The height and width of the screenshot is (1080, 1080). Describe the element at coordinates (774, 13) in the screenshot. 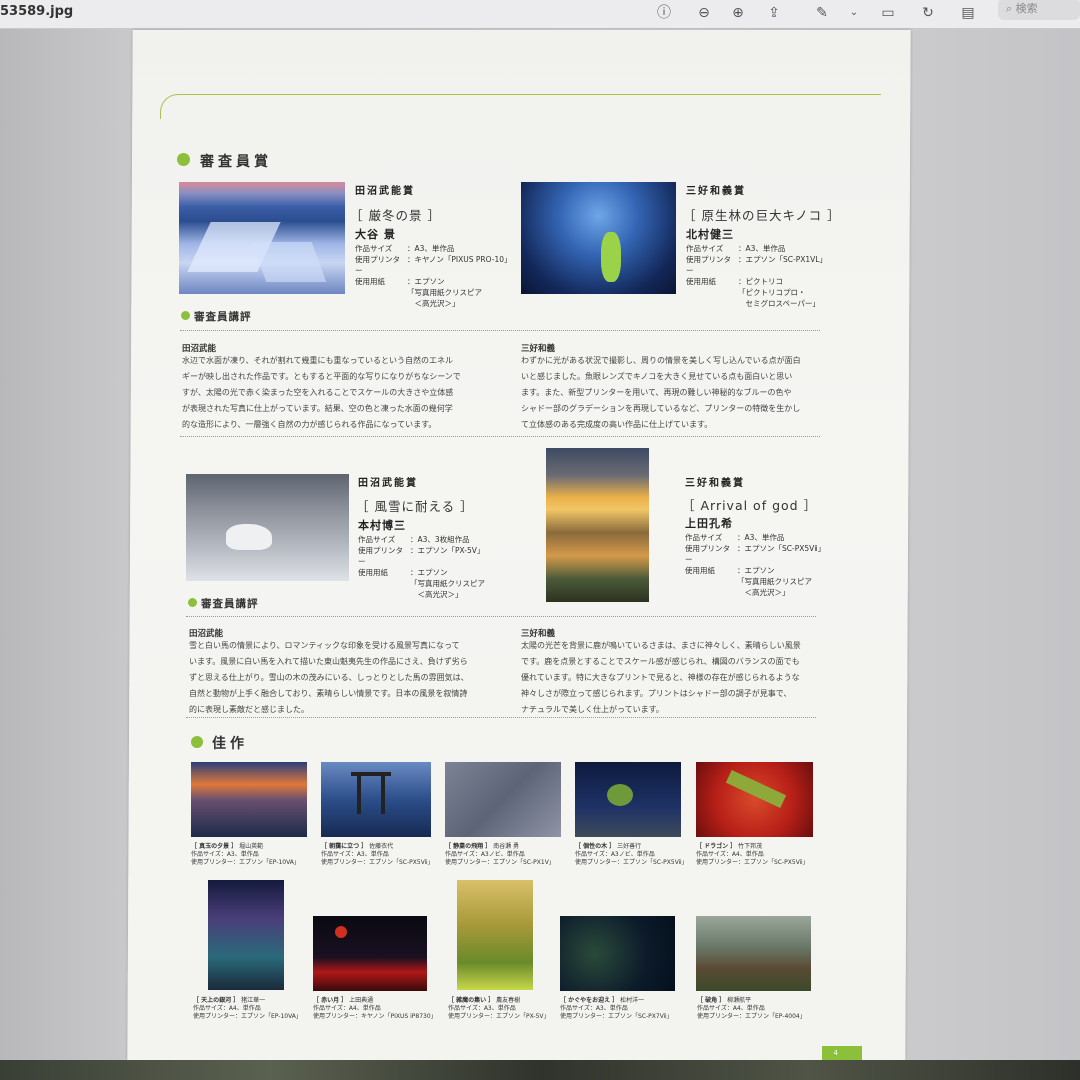

I see `share-icon: ⇪` at that location.